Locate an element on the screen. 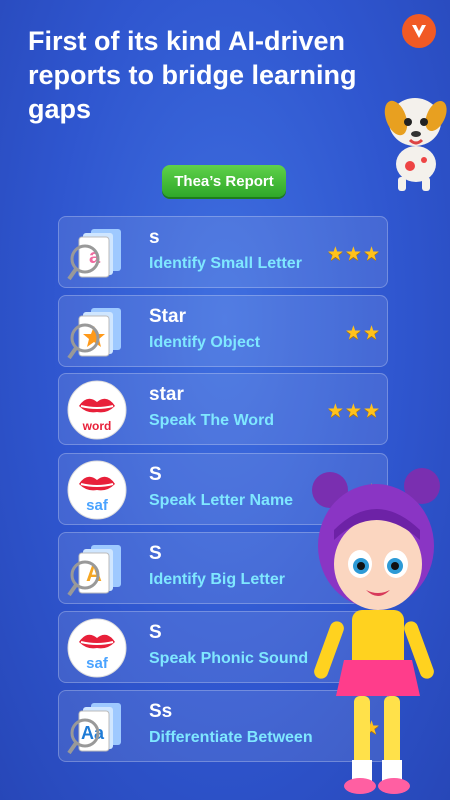 Image resolution: width=450 pixels, height=800 pixels. puppy-mascot-icon is located at coordinates (415, 144).